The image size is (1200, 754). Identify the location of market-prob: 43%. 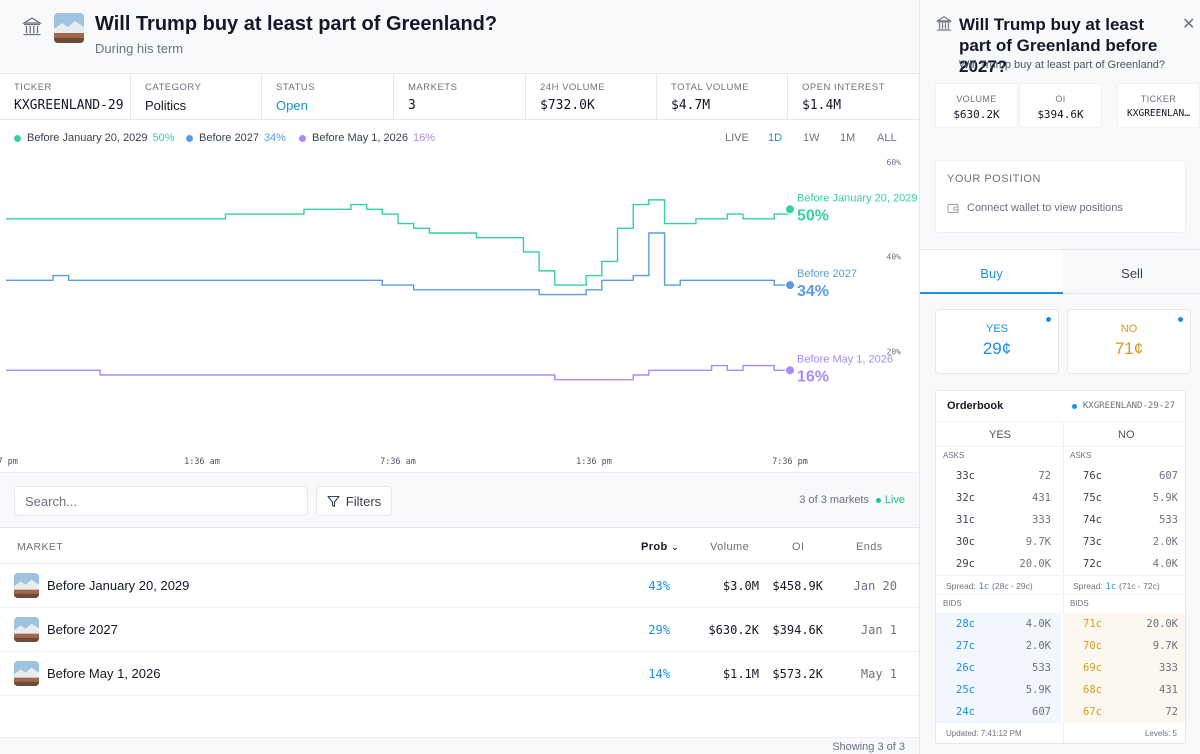
(659, 586).